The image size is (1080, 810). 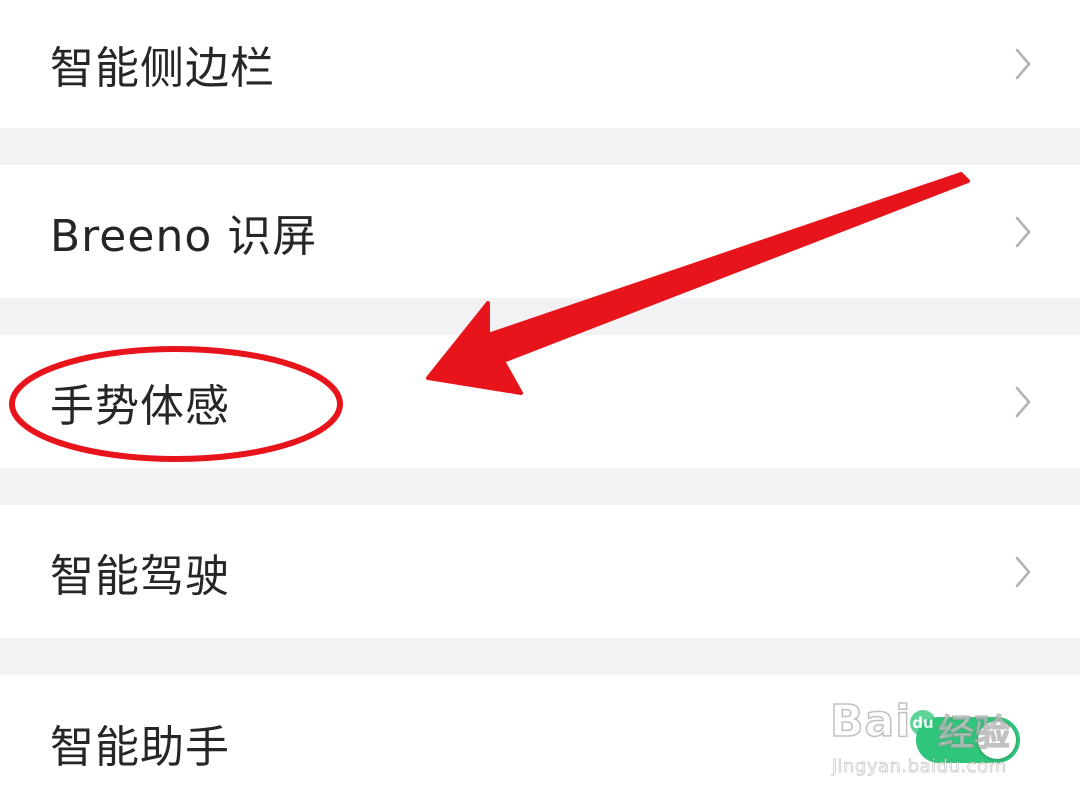 What do you see at coordinates (974, 733) in the screenshot?
I see `watermark-word: 经验` at bounding box center [974, 733].